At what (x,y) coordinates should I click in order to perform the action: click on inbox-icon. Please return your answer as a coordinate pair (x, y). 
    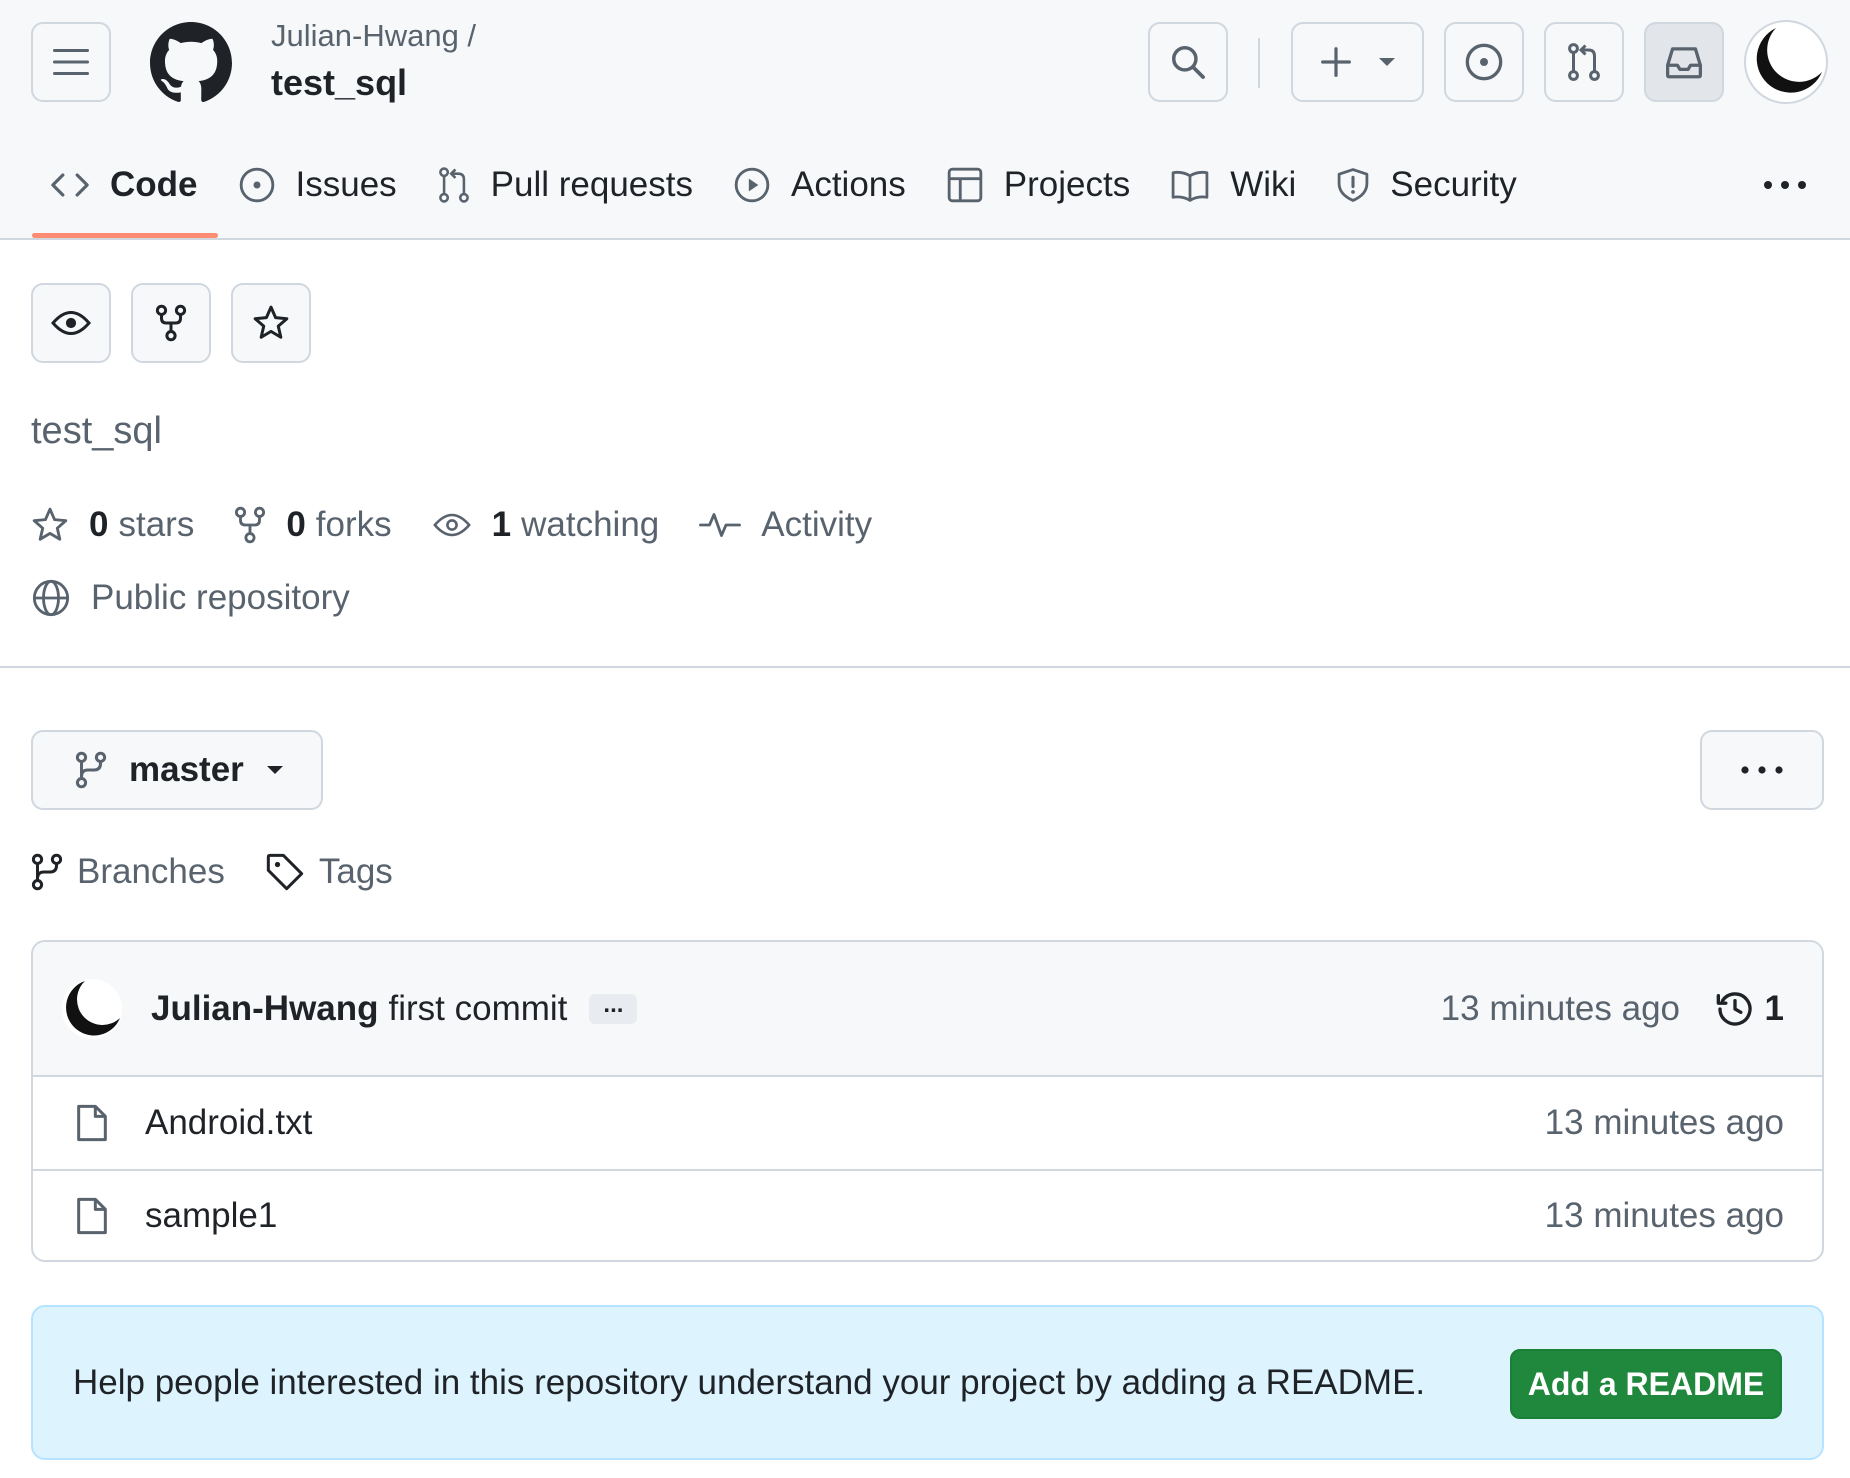
    Looking at the image, I should click on (1683, 63).